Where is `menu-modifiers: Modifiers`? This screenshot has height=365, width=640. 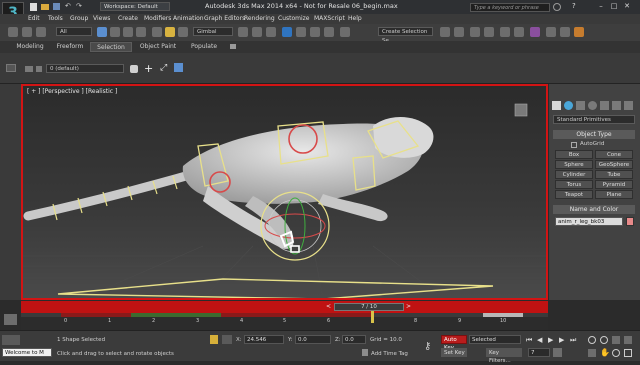 menu-modifiers: Modifiers is located at coordinates (157, 18).